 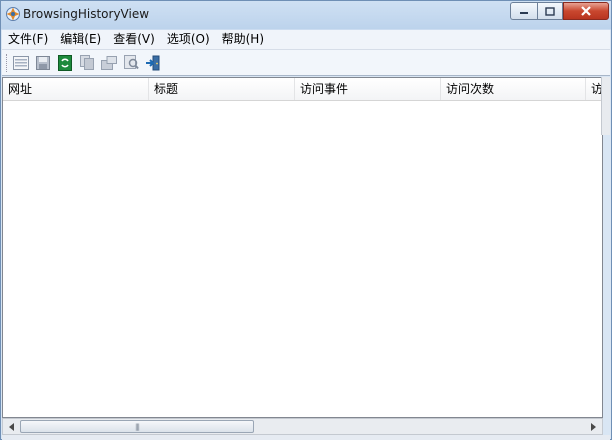 What do you see at coordinates (222, 89) in the screenshot?
I see `column-title: 标题` at bounding box center [222, 89].